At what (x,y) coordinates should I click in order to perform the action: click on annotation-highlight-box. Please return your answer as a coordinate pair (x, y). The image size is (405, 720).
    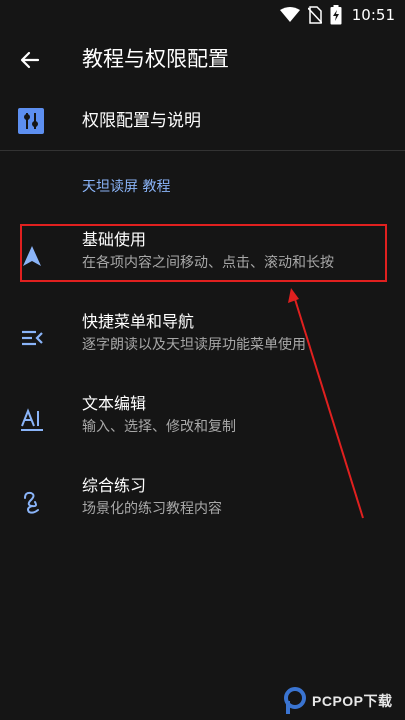
    Looking at the image, I should click on (203, 253).